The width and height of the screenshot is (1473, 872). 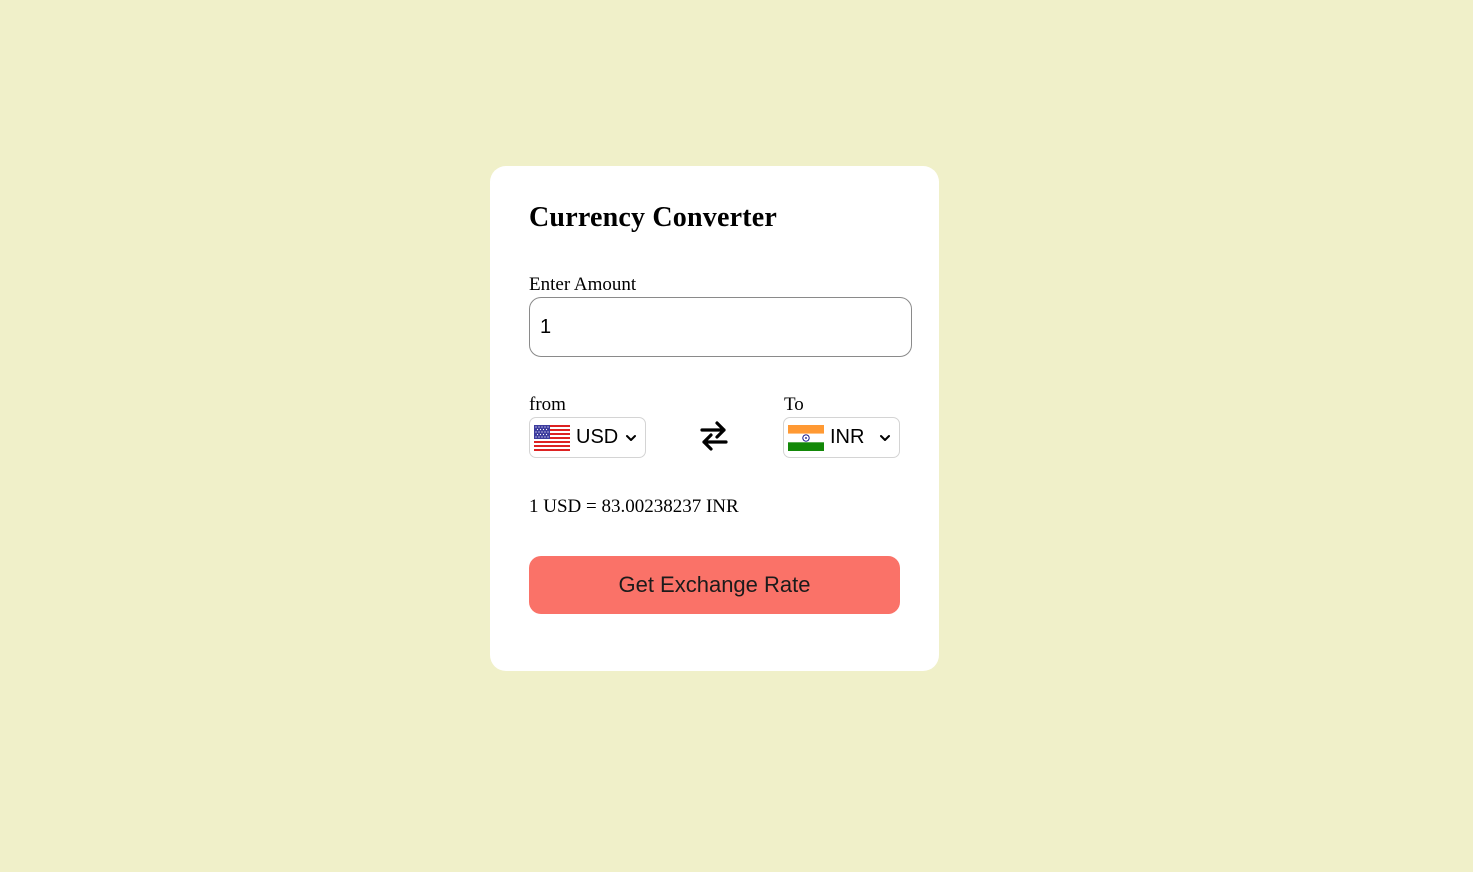 I want to click on from-currency-code: USD, so click(x=597, y=437).